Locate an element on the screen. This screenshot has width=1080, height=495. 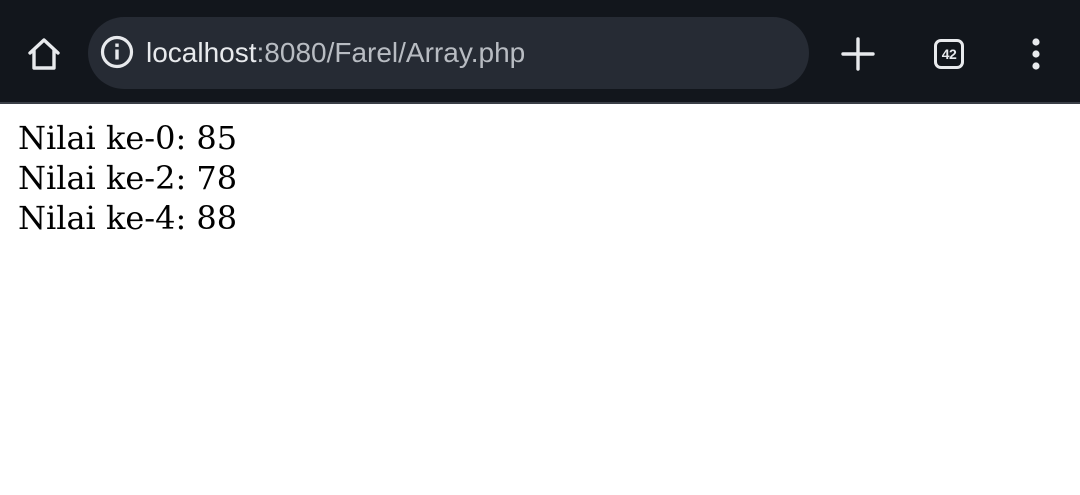
menu-button is located at coordinates (1036, 54).